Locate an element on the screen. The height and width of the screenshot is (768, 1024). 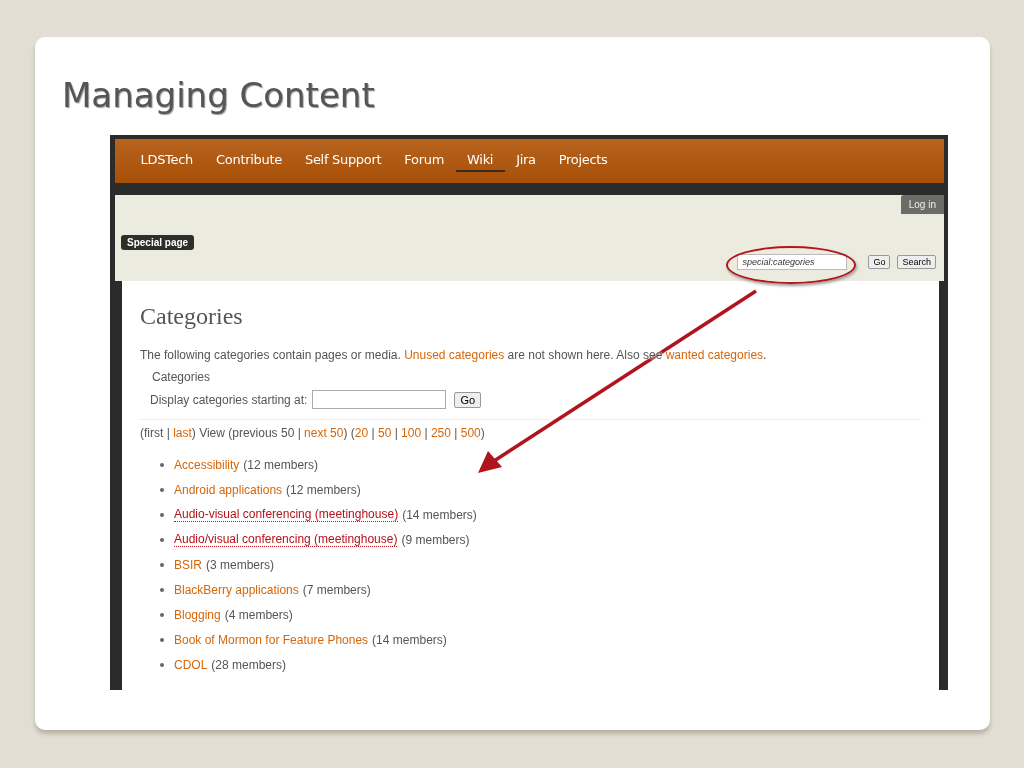
category-link: CDOL is located at coordinates (191, 664).